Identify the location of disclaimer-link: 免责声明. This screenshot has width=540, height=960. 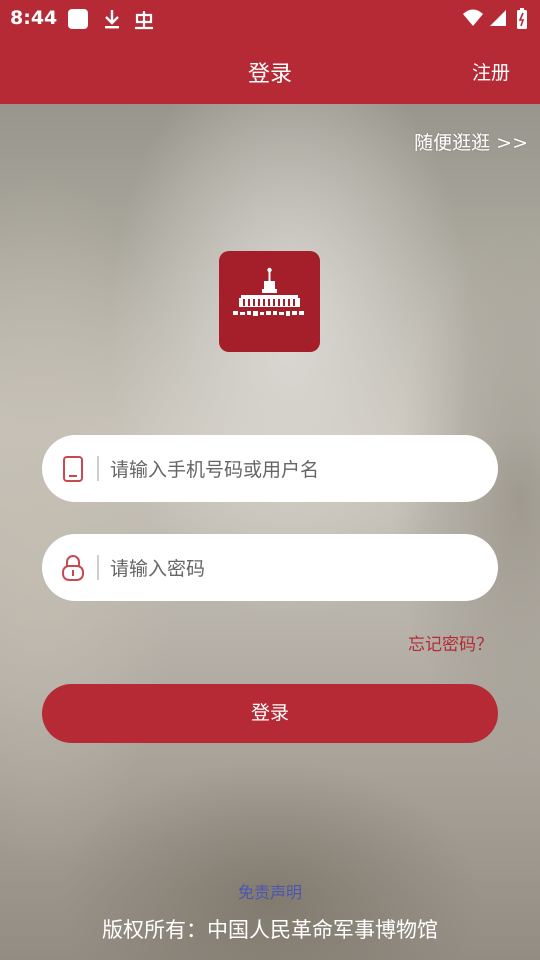
(270, 891).